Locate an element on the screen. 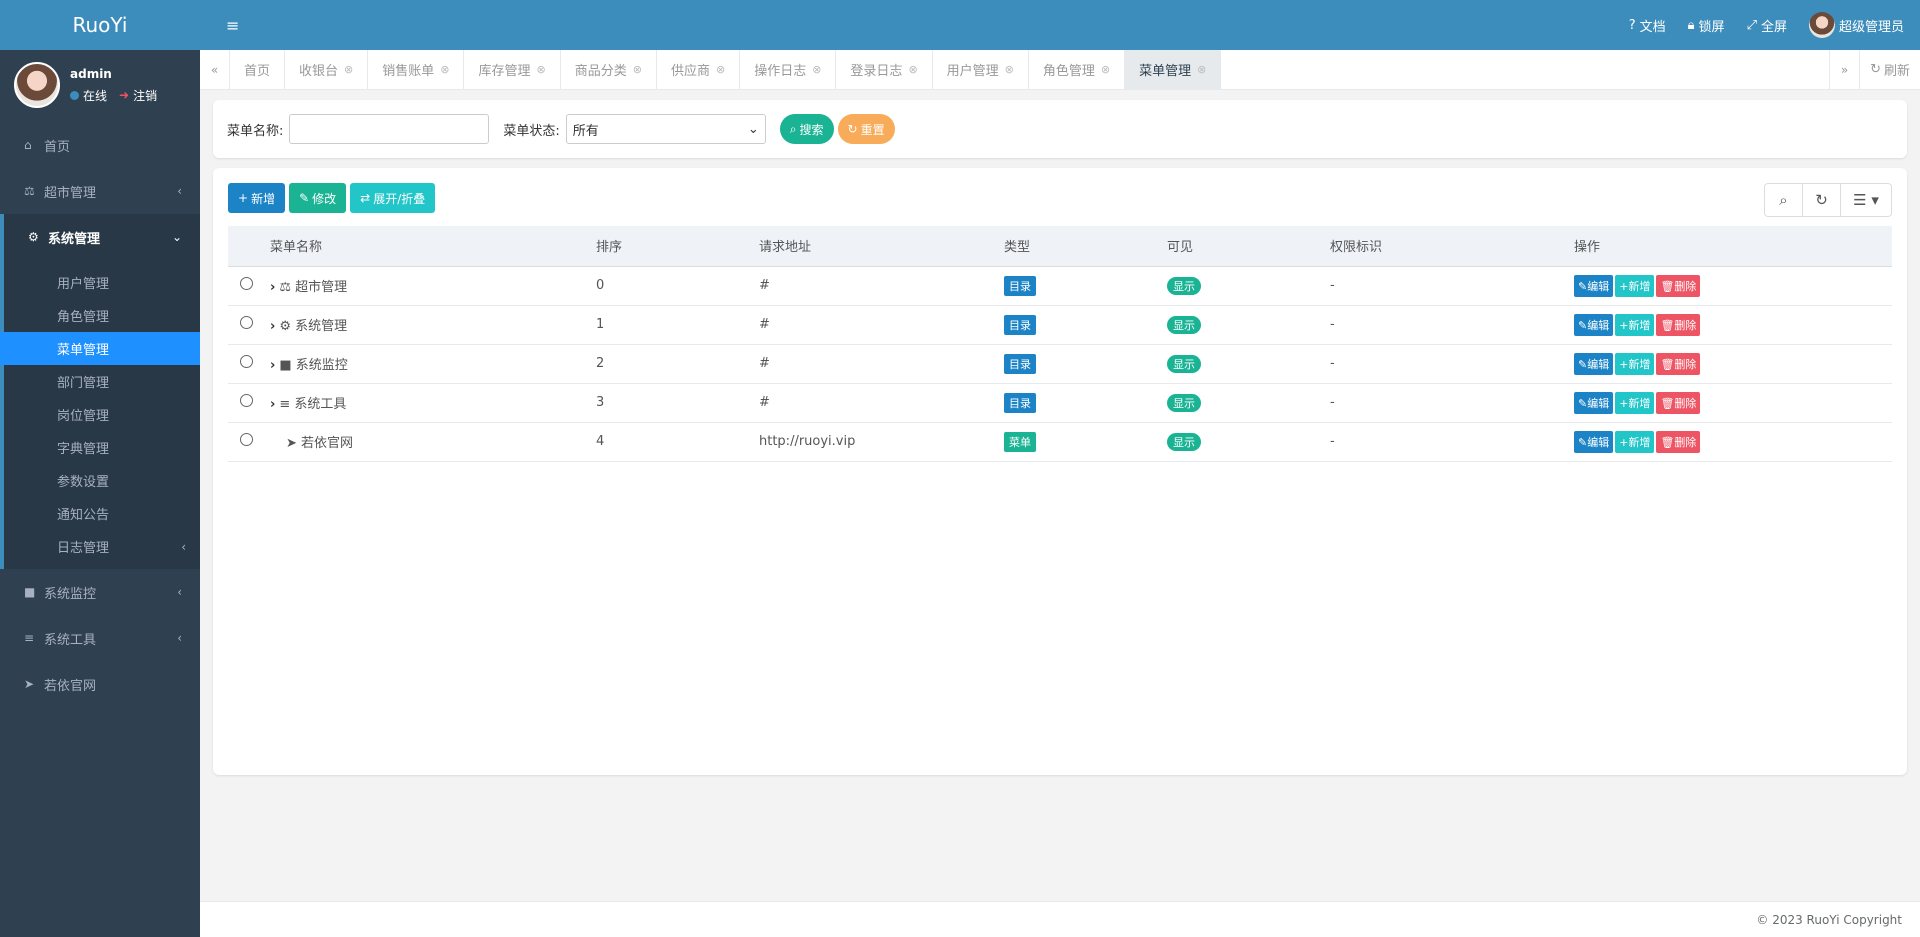 The image size is (1920, 937). tabs-scroll-right-icon: » is located at coordinates (1844, 69).